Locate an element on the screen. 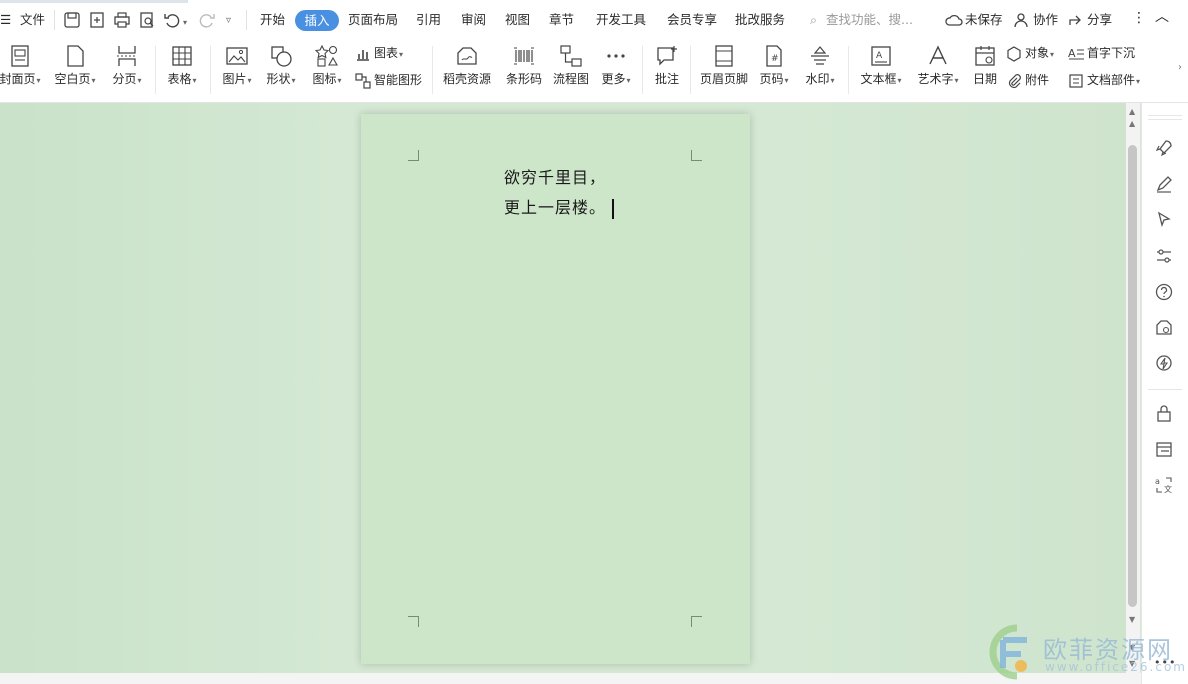 The width and height of the screenshot is (1188, 684). text-box-icon: A is located at coordinates (881, 56).